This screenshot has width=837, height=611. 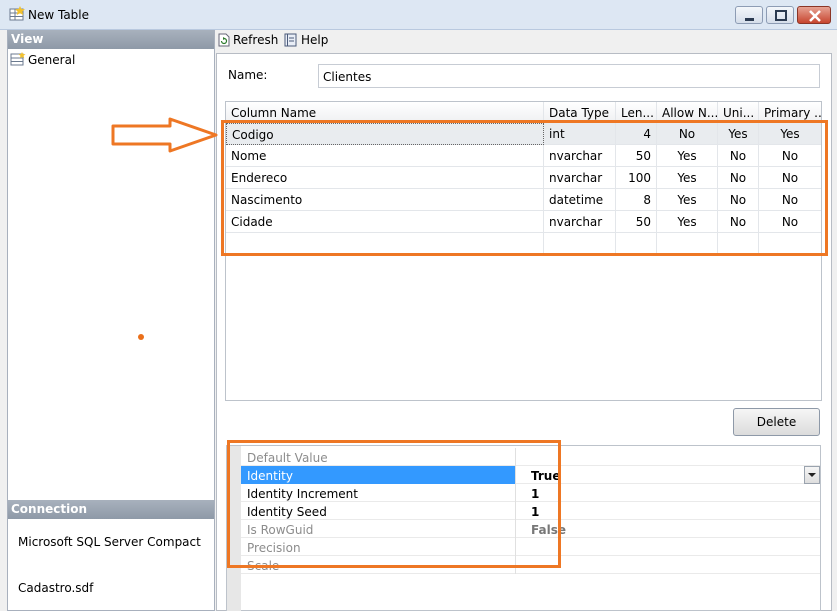 I want to click on connection-file: Cadastro.sdf, so click(x=56, y=588).